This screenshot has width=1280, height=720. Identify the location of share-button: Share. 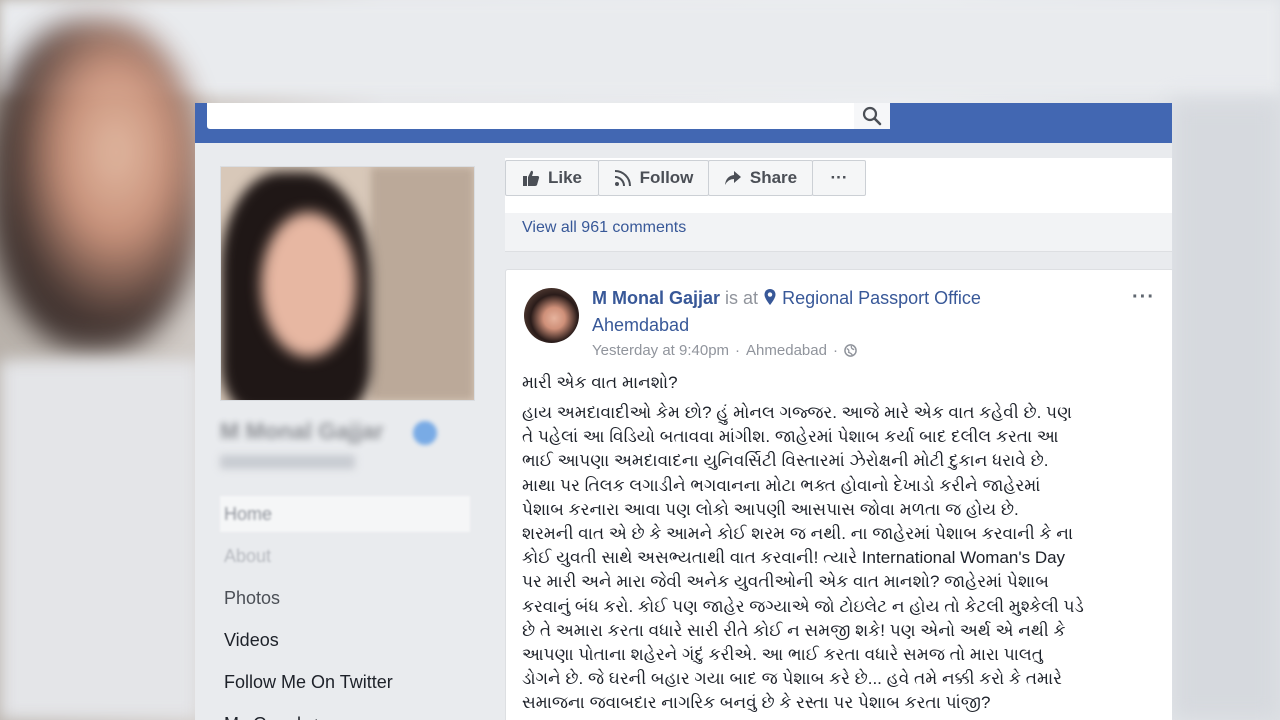
(760, 178).